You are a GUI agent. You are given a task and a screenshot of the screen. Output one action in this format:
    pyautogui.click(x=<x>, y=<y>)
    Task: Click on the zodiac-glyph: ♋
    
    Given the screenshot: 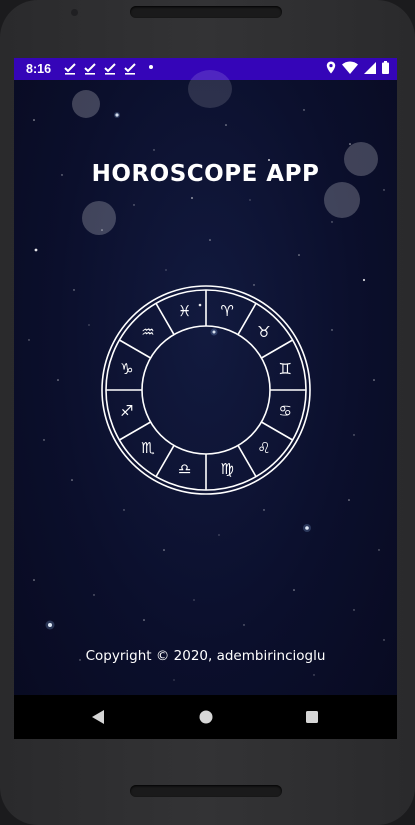 What is the action you would take?
    pyautogui.click(x=284, y=411)
    